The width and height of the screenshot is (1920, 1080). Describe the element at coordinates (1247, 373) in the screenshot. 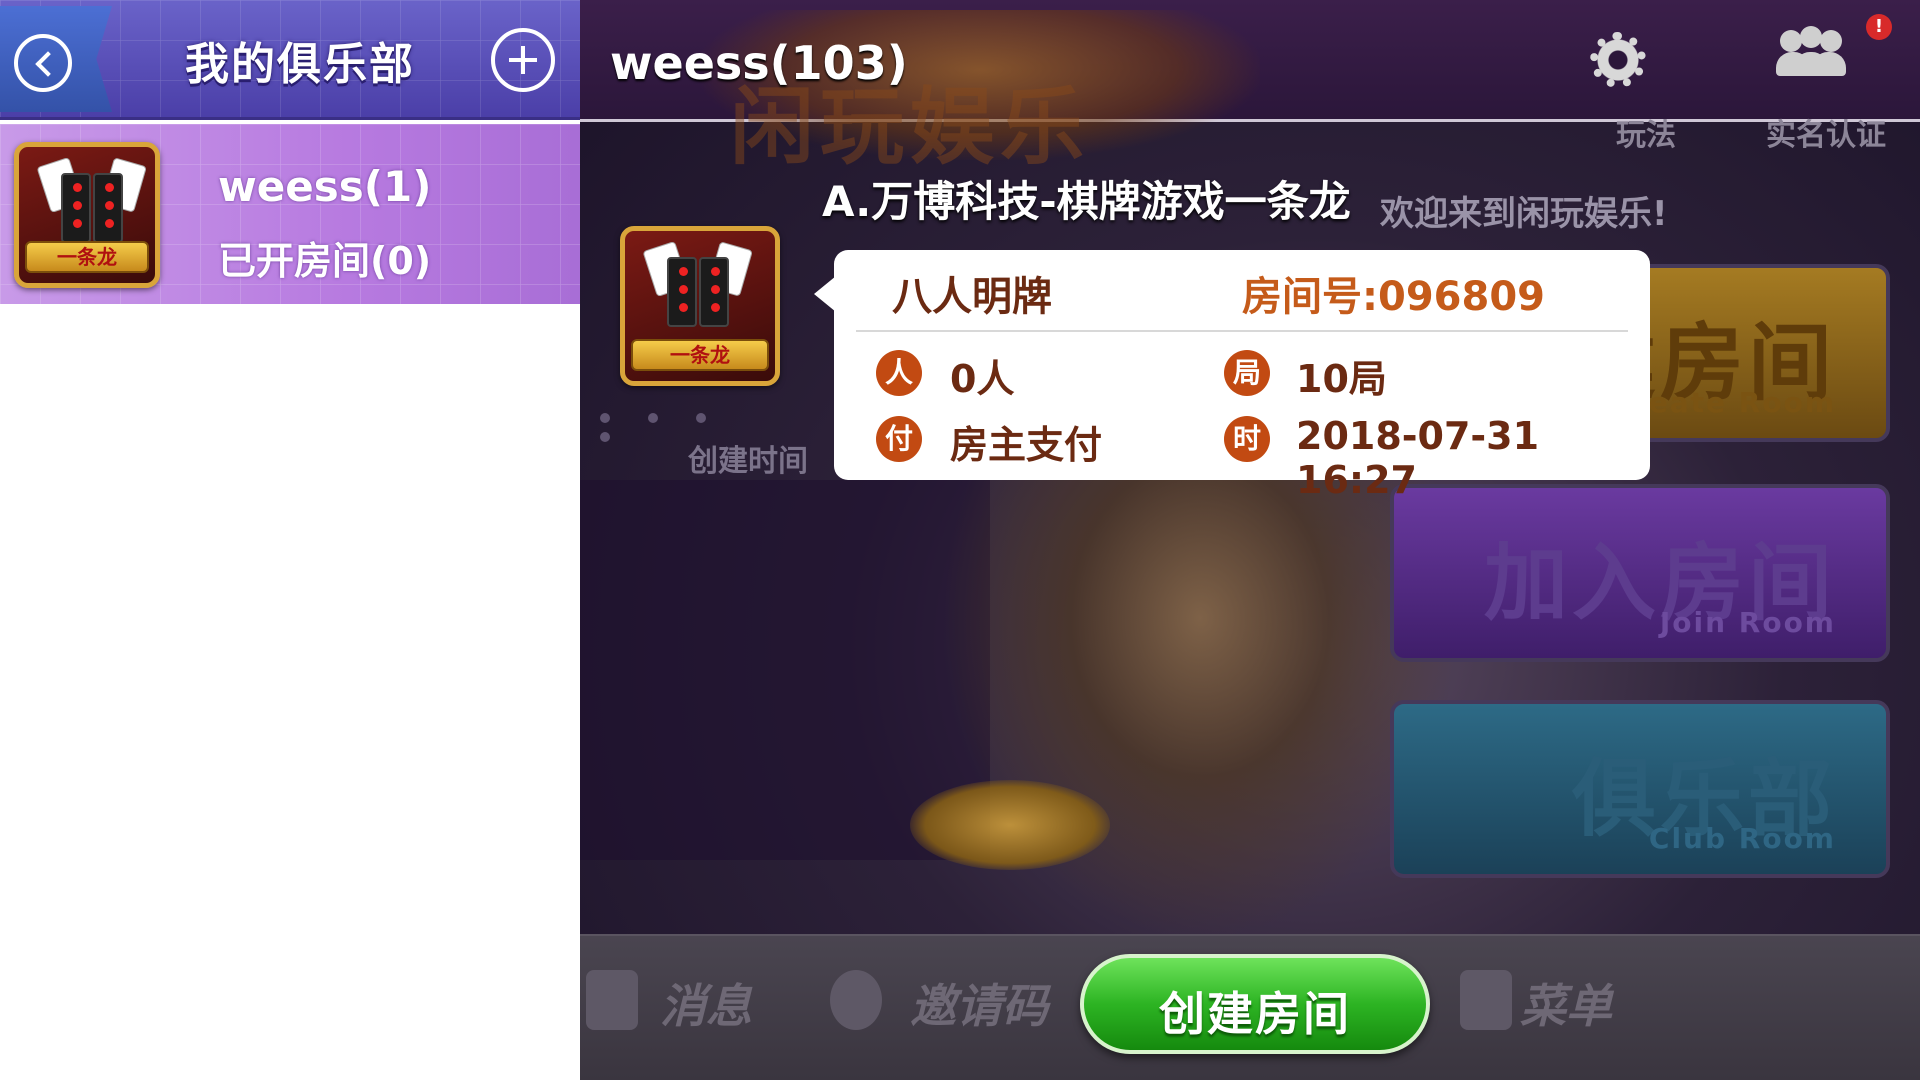

I see `rounds-icon: 局` at that location.